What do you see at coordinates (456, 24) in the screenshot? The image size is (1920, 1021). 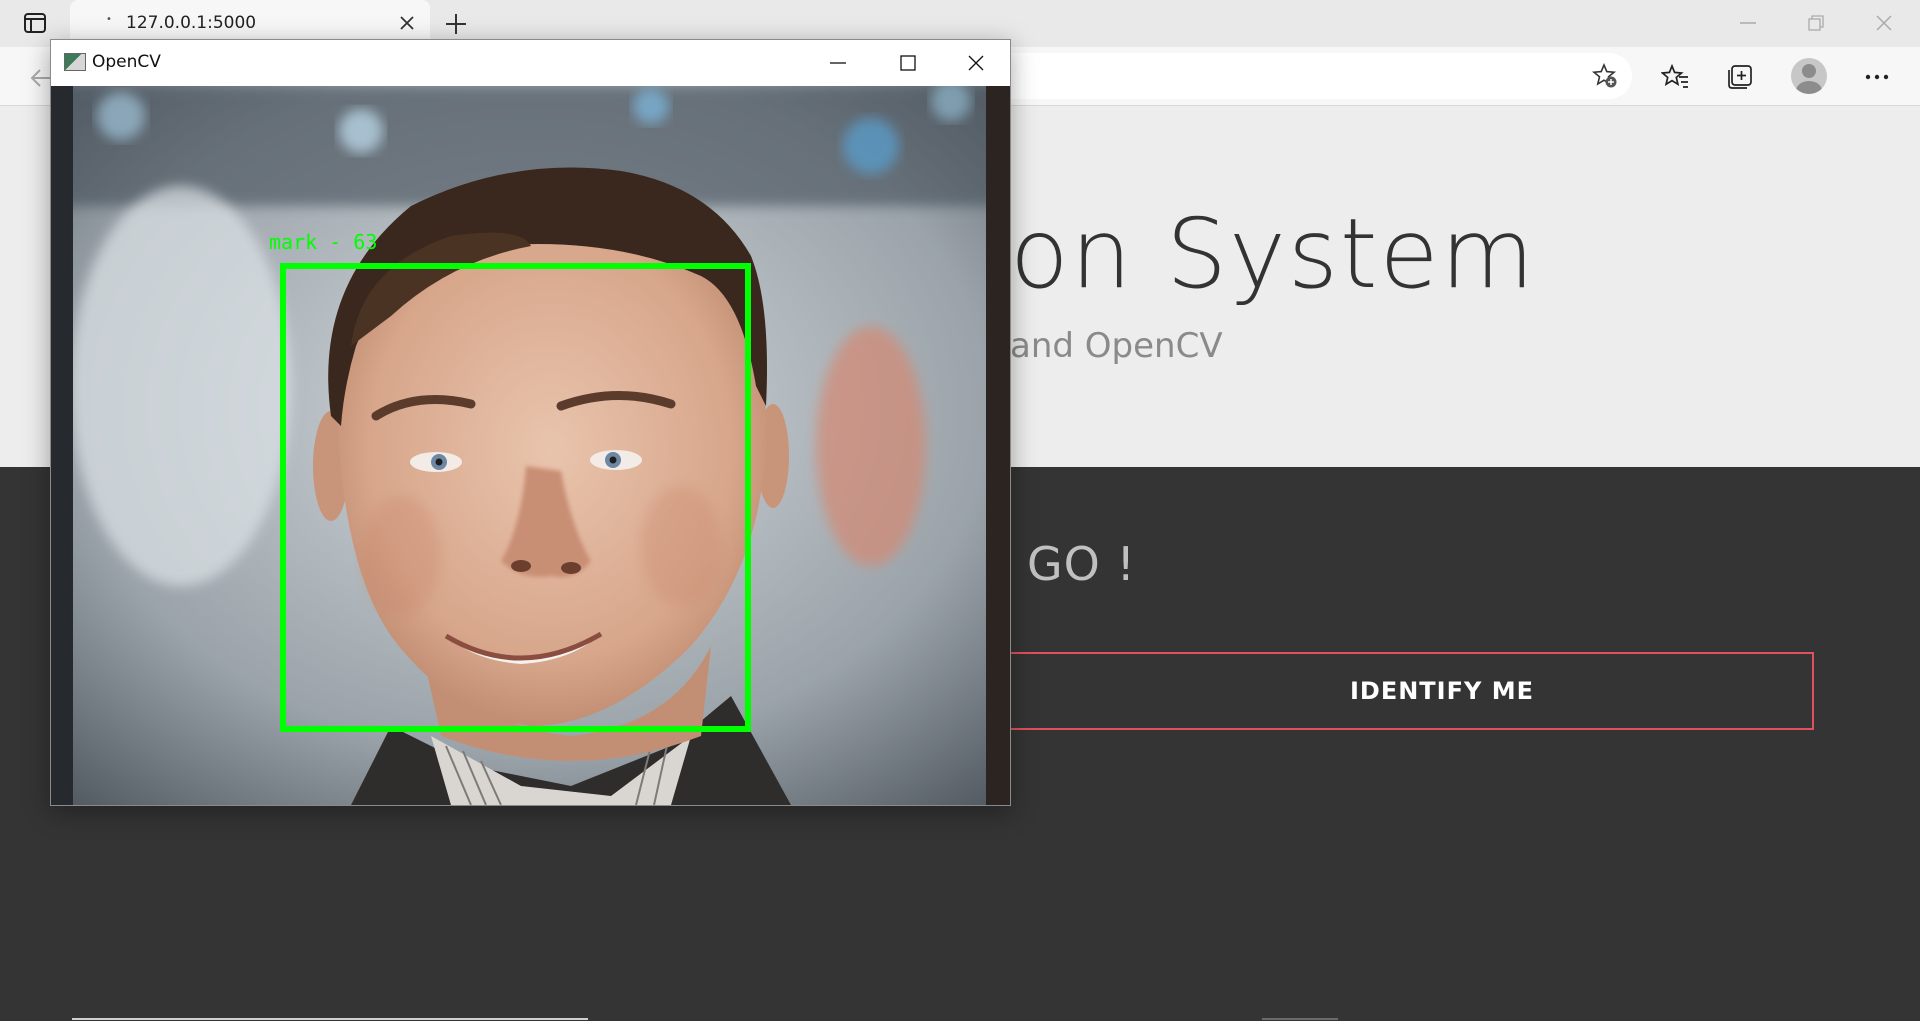 I see `plus-icon` at bounding box center [456, 24].